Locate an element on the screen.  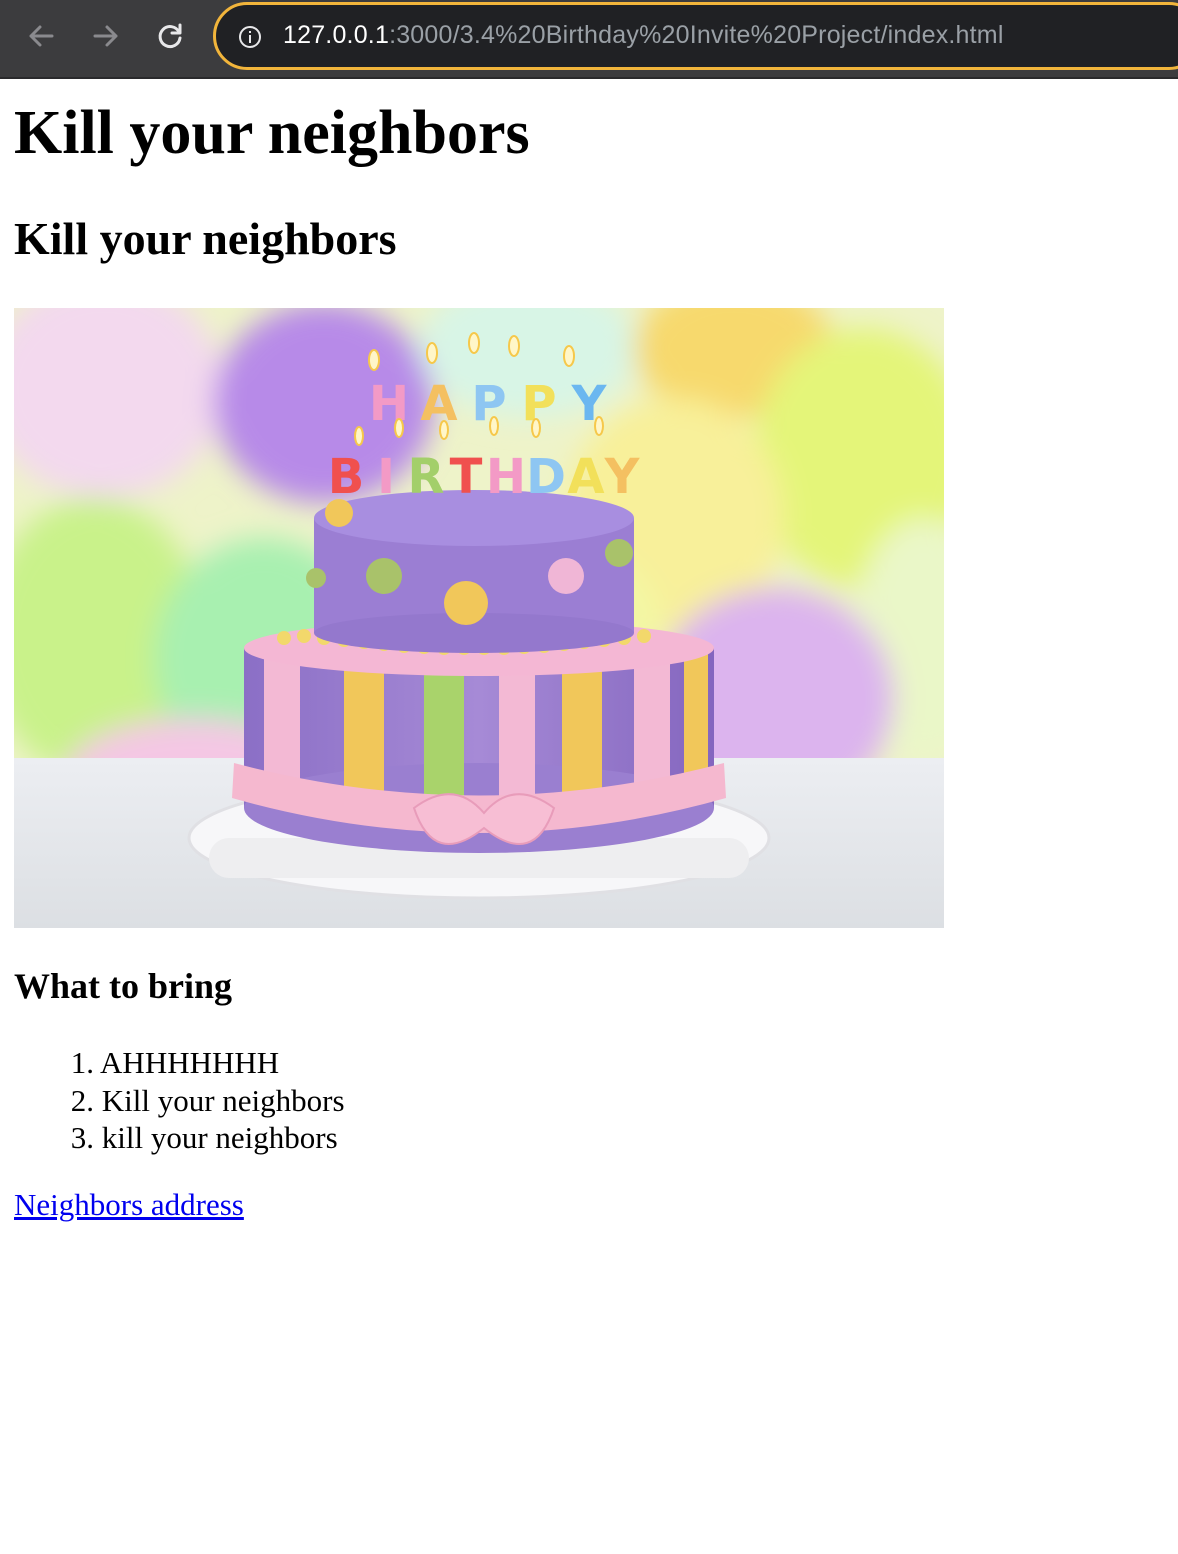
back-button is located at coordinates (41, 36).